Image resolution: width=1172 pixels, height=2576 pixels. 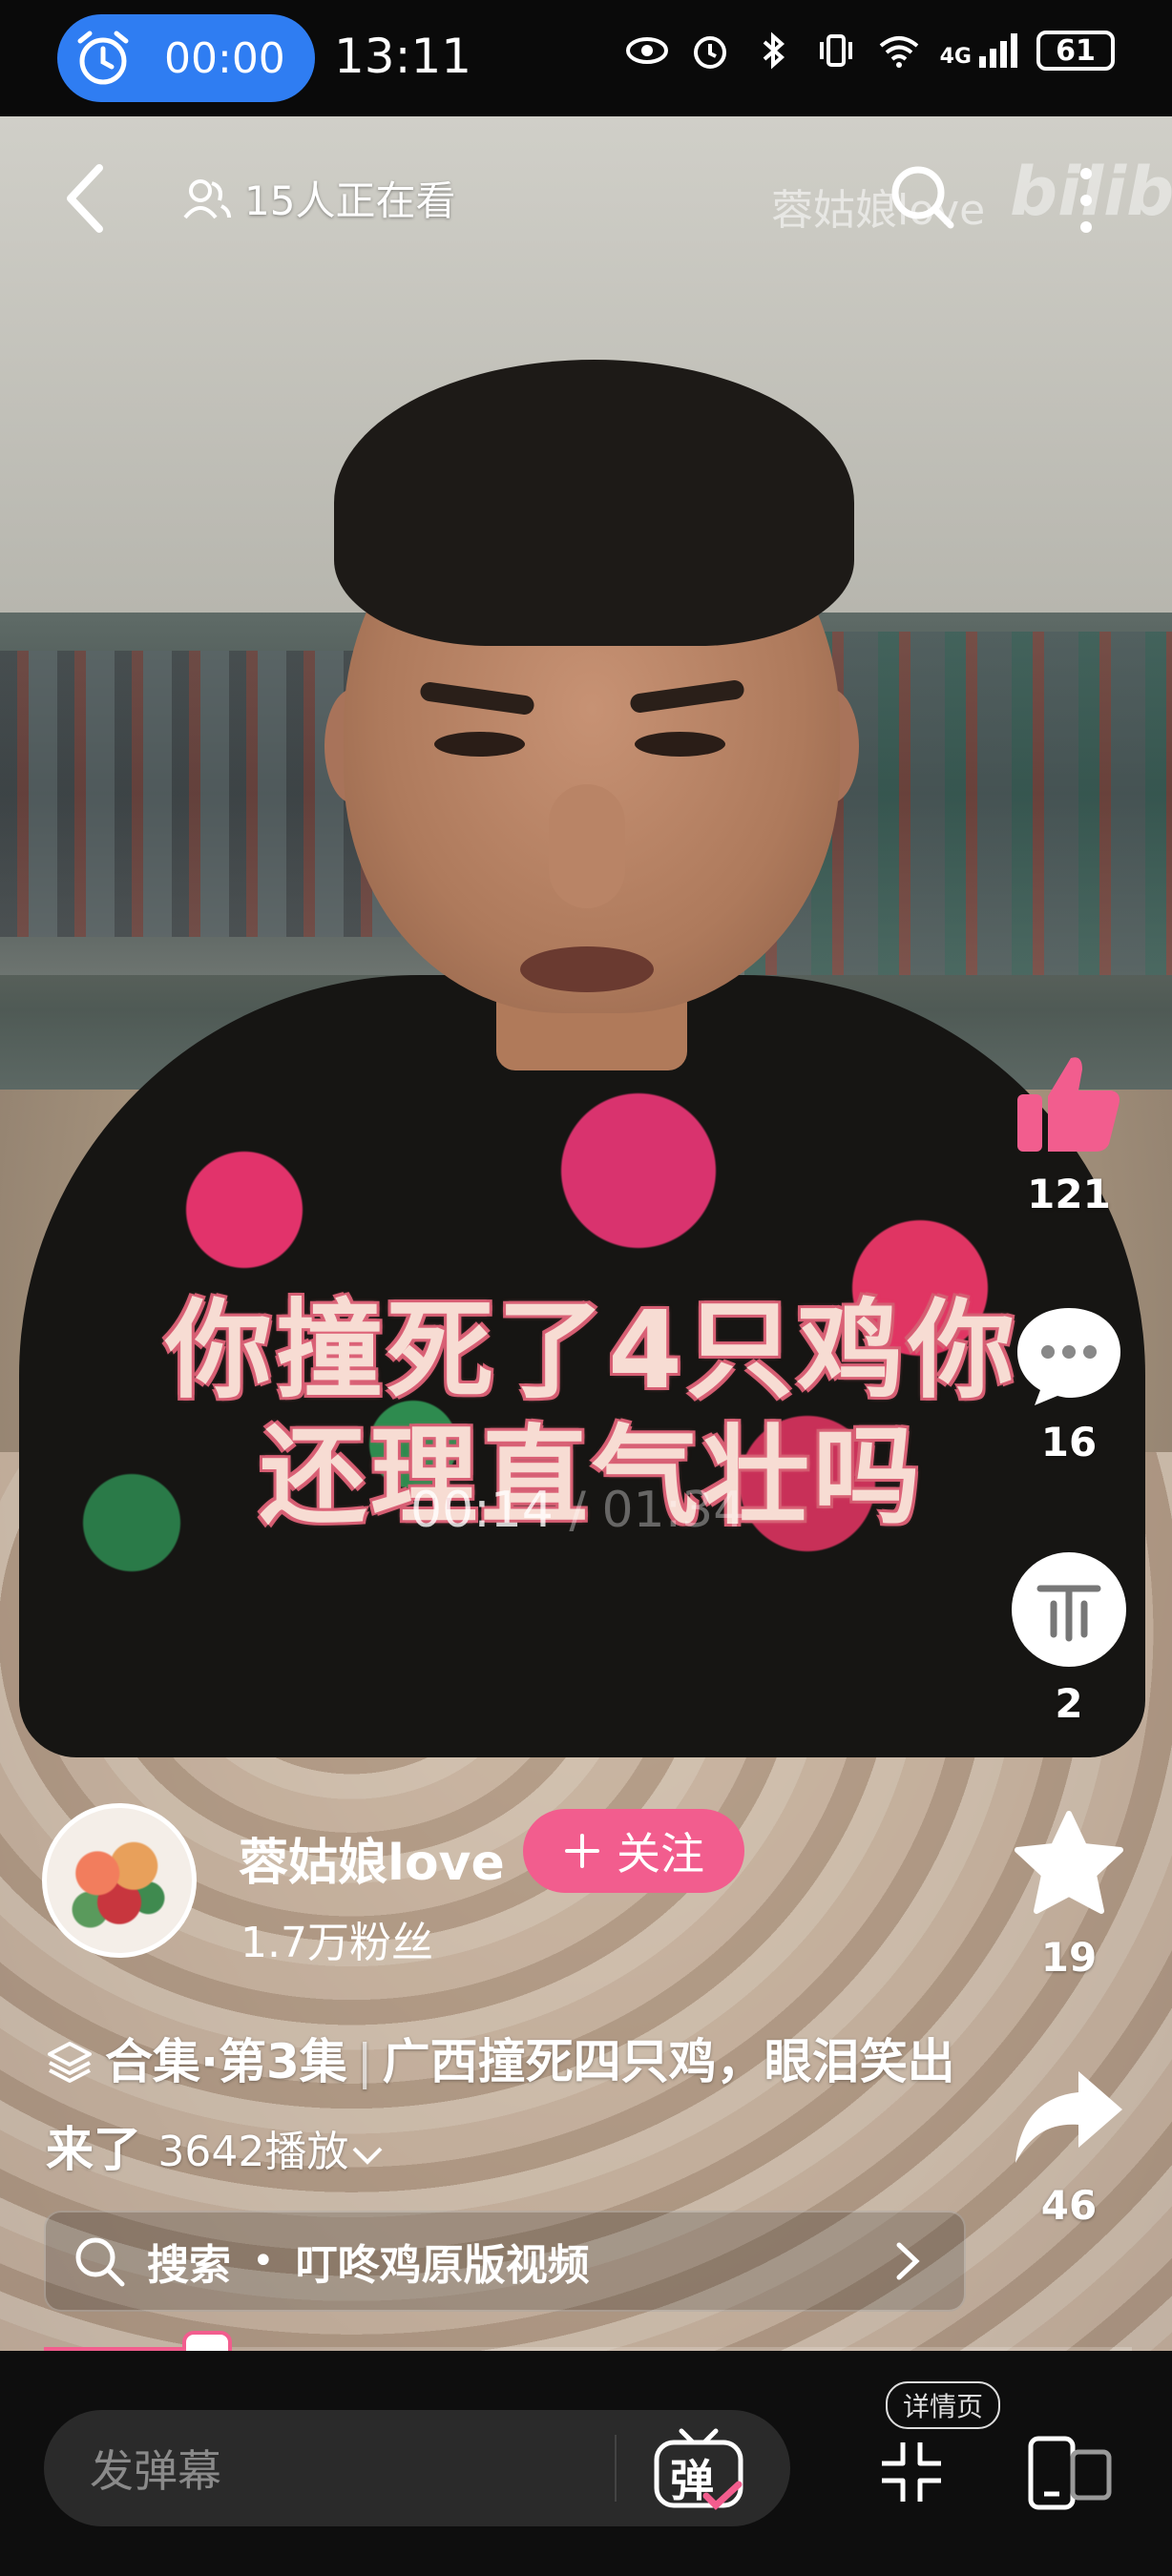 What do you see at coordinates (586, 58) in the screenshot?
I see `status-bar: 00:00 13:11 4G 61` at bounding box center [586, 58].